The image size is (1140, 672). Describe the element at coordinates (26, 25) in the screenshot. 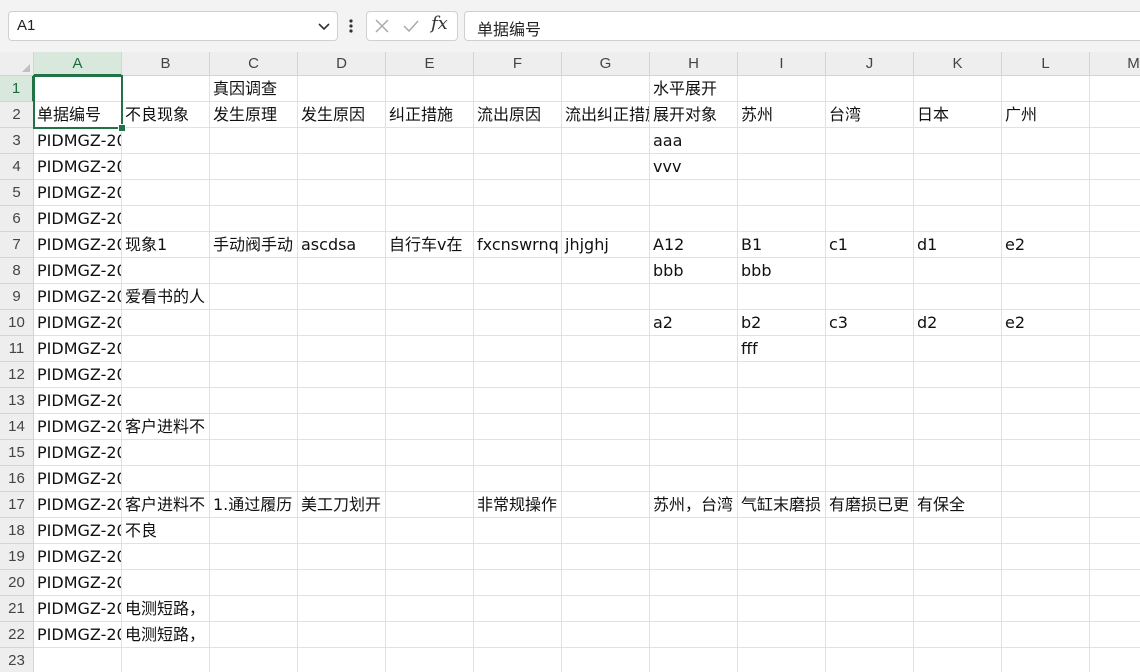

I see `name-box-value: A1` at that location.